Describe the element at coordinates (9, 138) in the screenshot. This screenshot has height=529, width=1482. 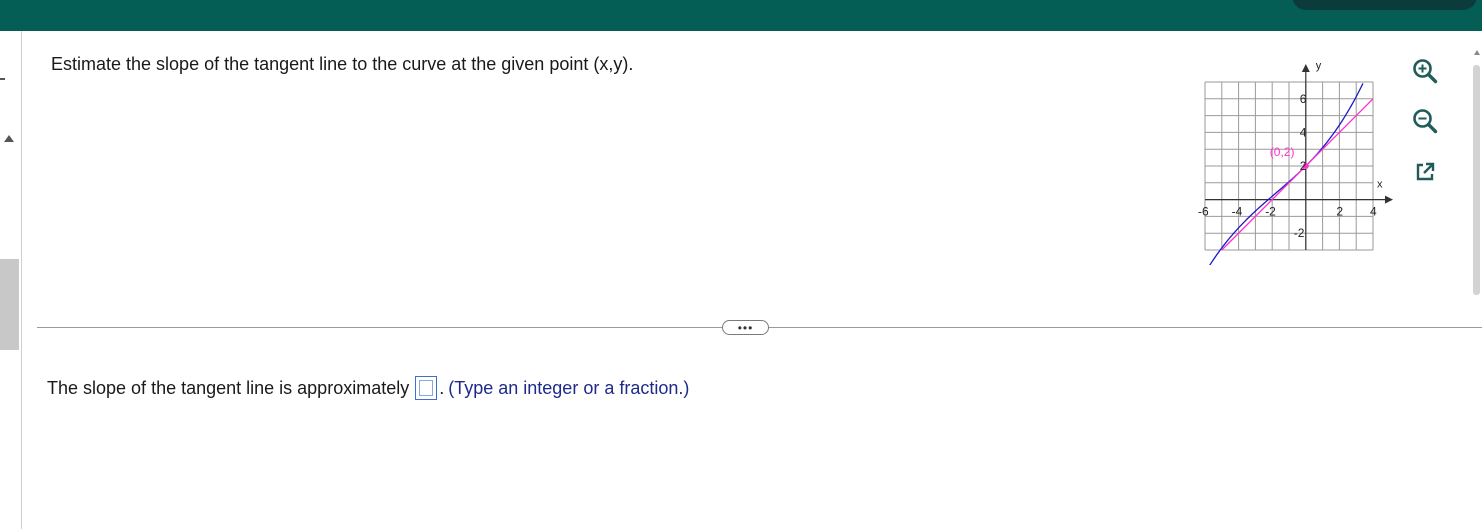
I see `scroll-up-arrow-icon` at that location.